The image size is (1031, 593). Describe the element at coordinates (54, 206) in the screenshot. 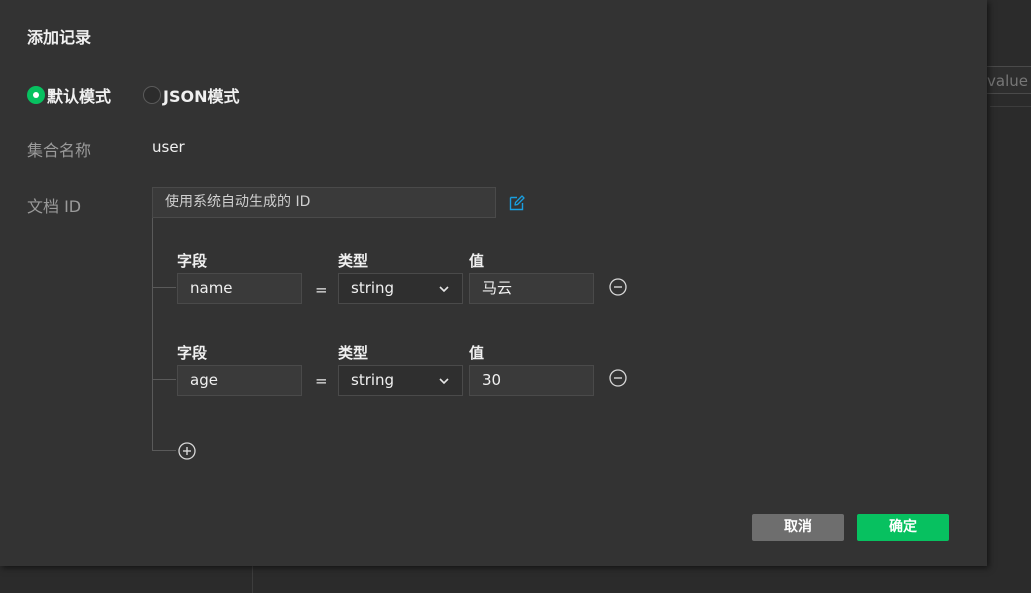

I see `doc-id-label: 文档 ID` at that location.